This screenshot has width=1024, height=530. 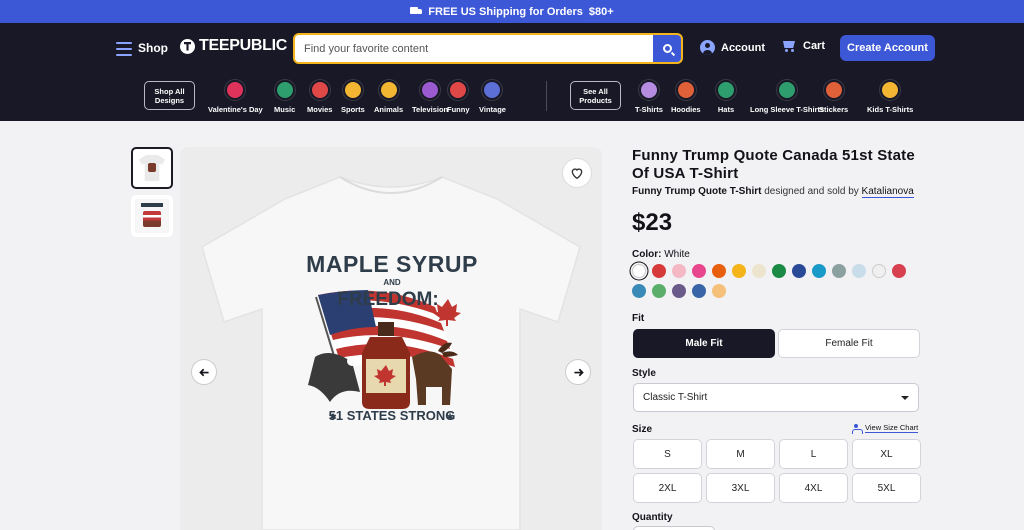 I want to click on view-size-chart-link: View Size Chart, so click(x=885, y=428).